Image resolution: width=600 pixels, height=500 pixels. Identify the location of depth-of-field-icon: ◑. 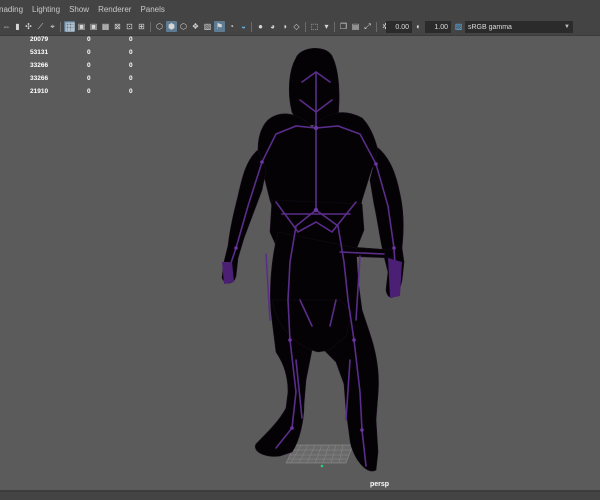
(284, 26).